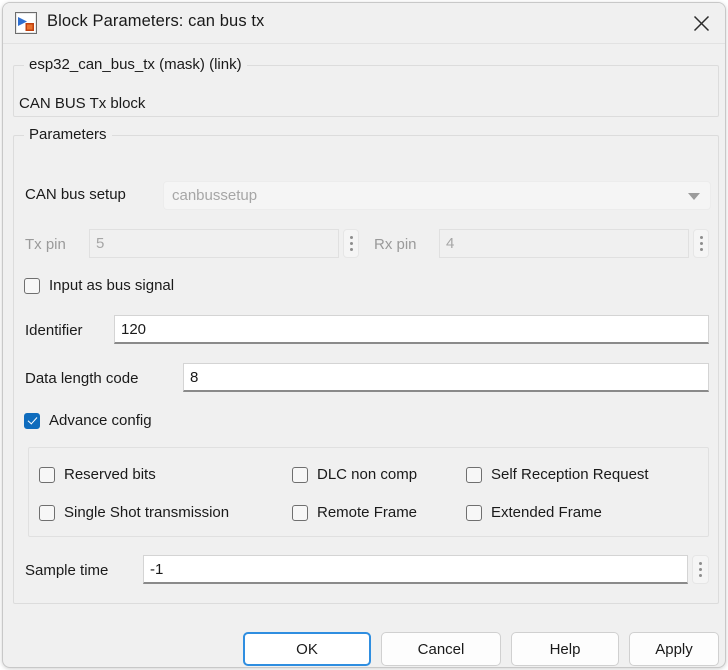 This screenshot has width=728, height=670. What do you see at coordinates (214, 243) in the screenshot?
I see `tx-pin-input` at bounding box center [214, 243].